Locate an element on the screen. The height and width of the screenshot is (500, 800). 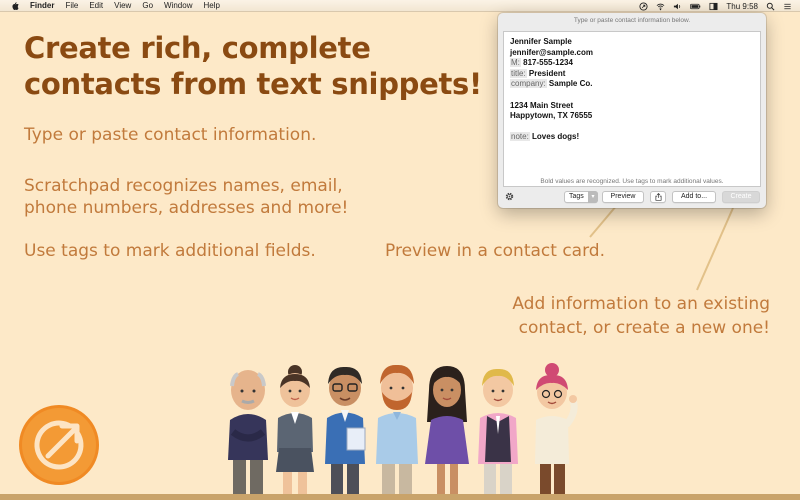
share-button is located at coordinates (658, 197).